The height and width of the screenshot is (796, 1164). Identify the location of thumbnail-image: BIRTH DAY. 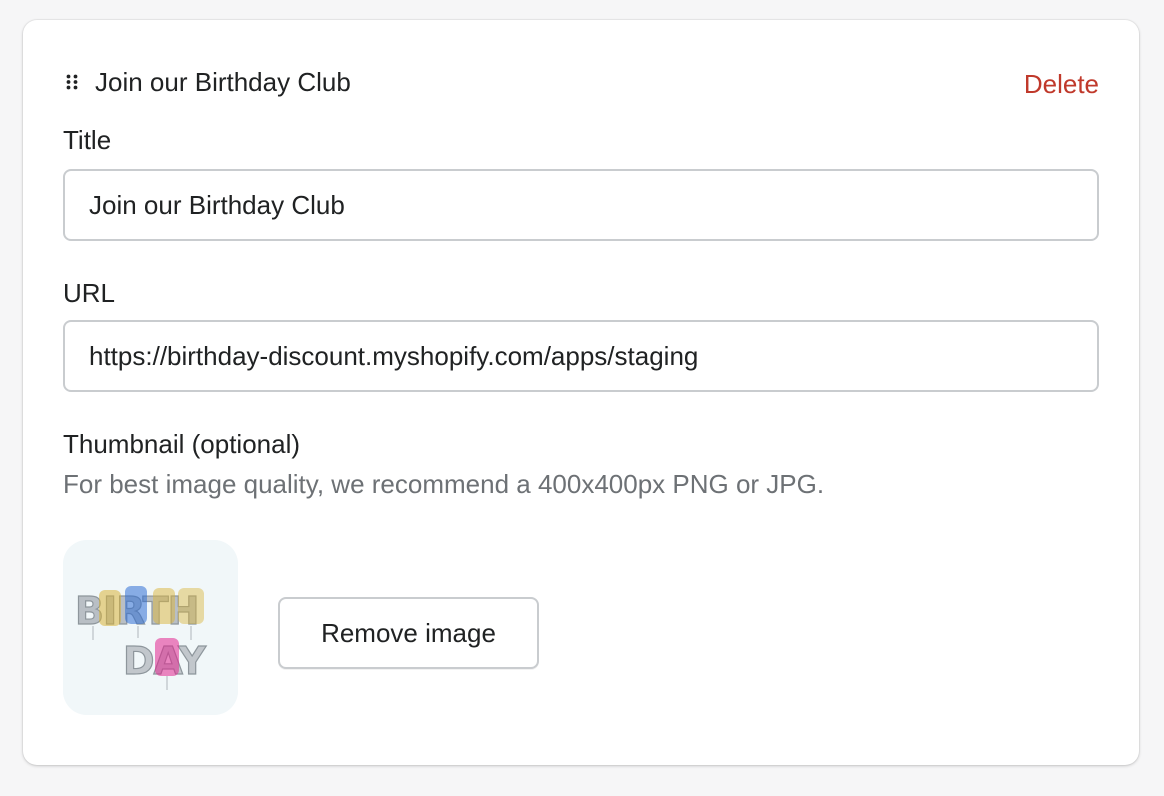
(150, 627).